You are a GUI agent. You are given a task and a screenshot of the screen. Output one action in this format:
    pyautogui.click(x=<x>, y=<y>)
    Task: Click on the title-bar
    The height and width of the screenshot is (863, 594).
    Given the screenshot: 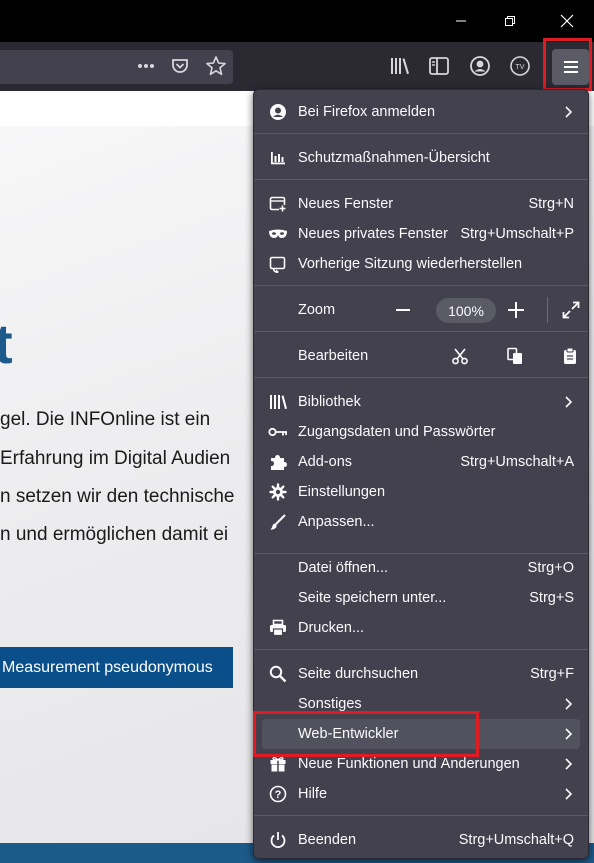 What is the action you would take?
    pyautogui.click(x=297, y=21)
    